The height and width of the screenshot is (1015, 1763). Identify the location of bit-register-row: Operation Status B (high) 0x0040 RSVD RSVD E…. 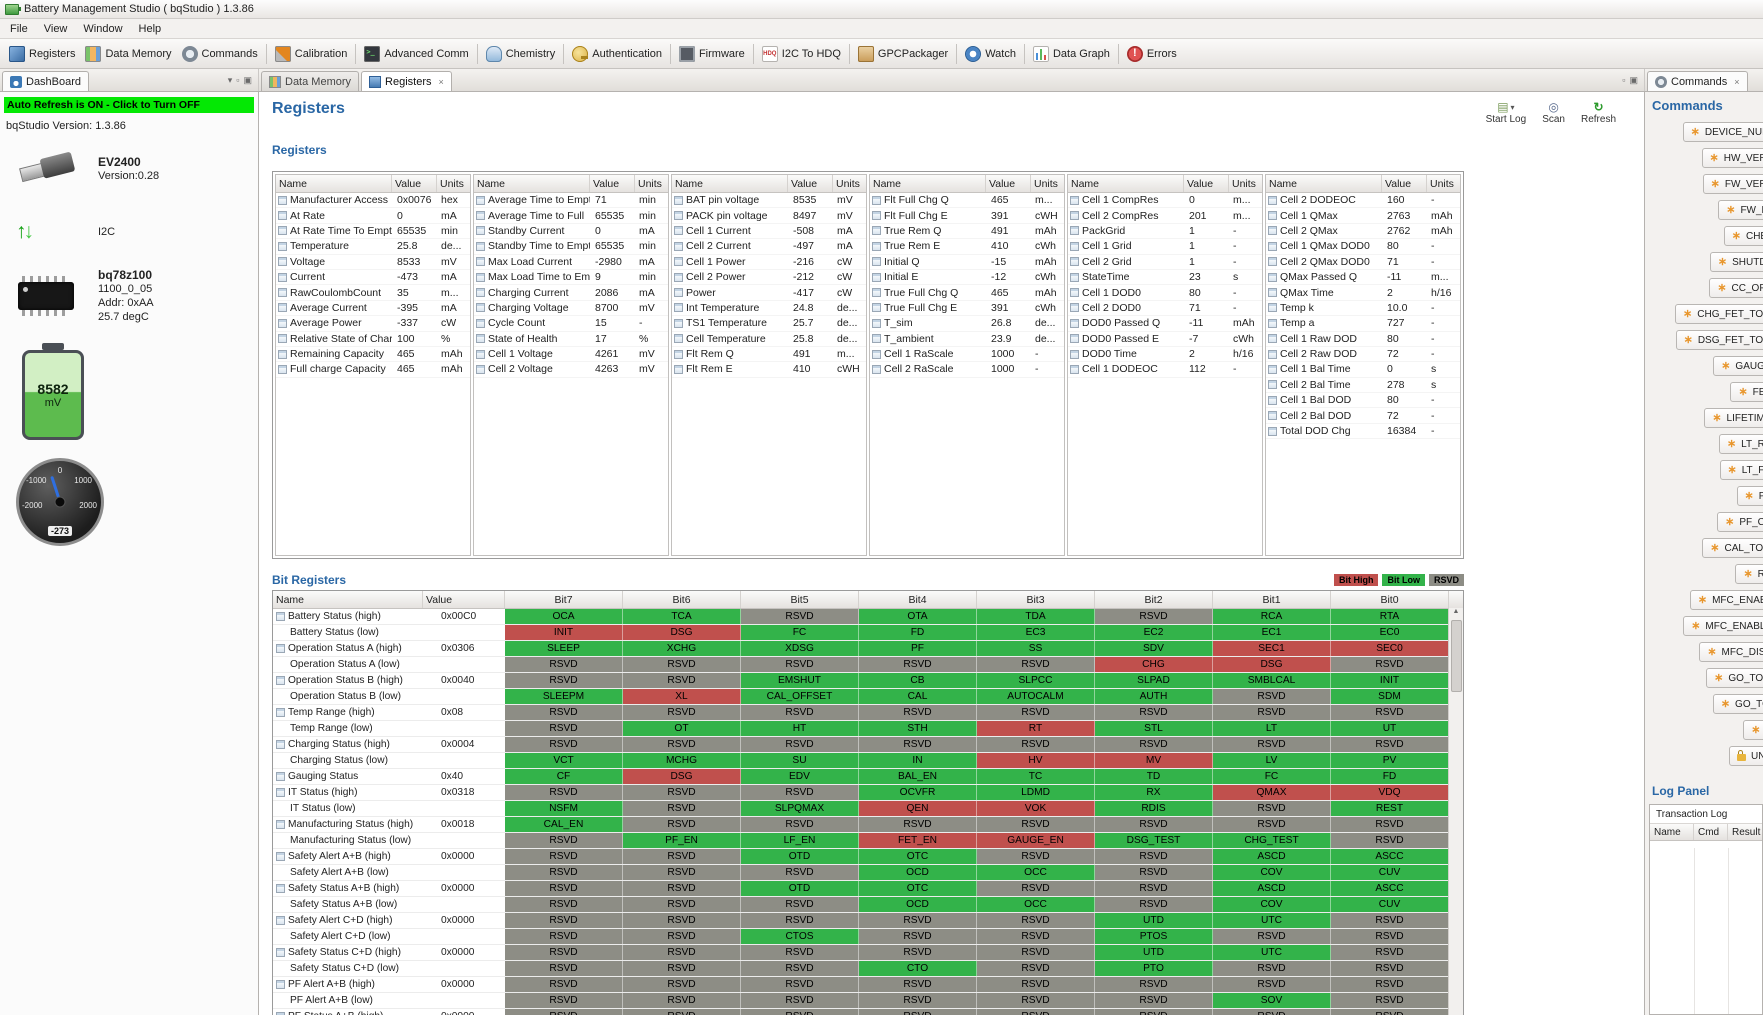
(868, 681).